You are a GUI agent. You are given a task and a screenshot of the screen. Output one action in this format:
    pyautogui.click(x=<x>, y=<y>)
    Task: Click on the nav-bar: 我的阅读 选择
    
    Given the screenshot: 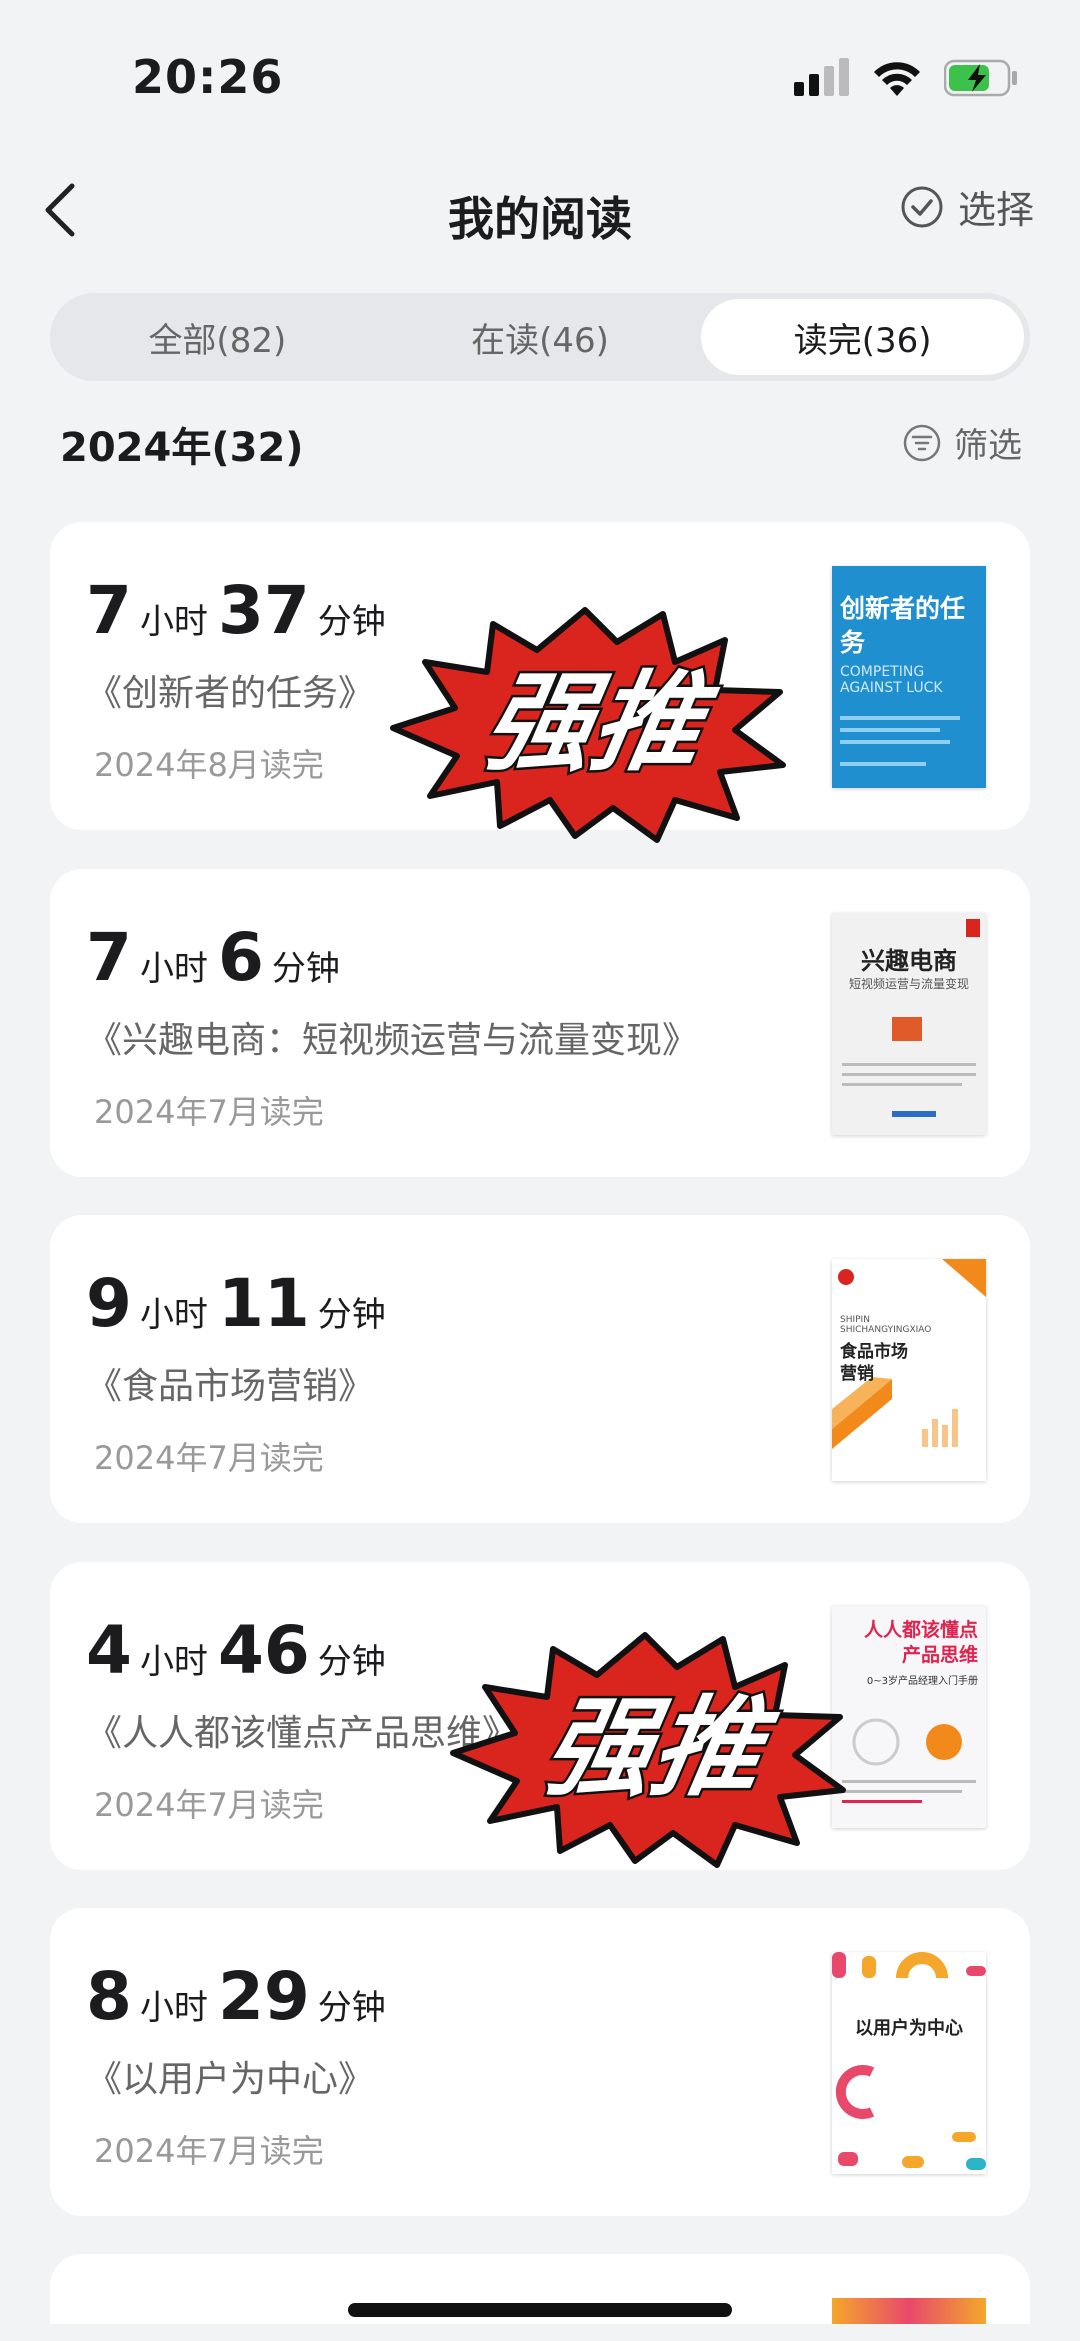 What is the action you would take?
    pyautogui.click(x=540, y=210)
    